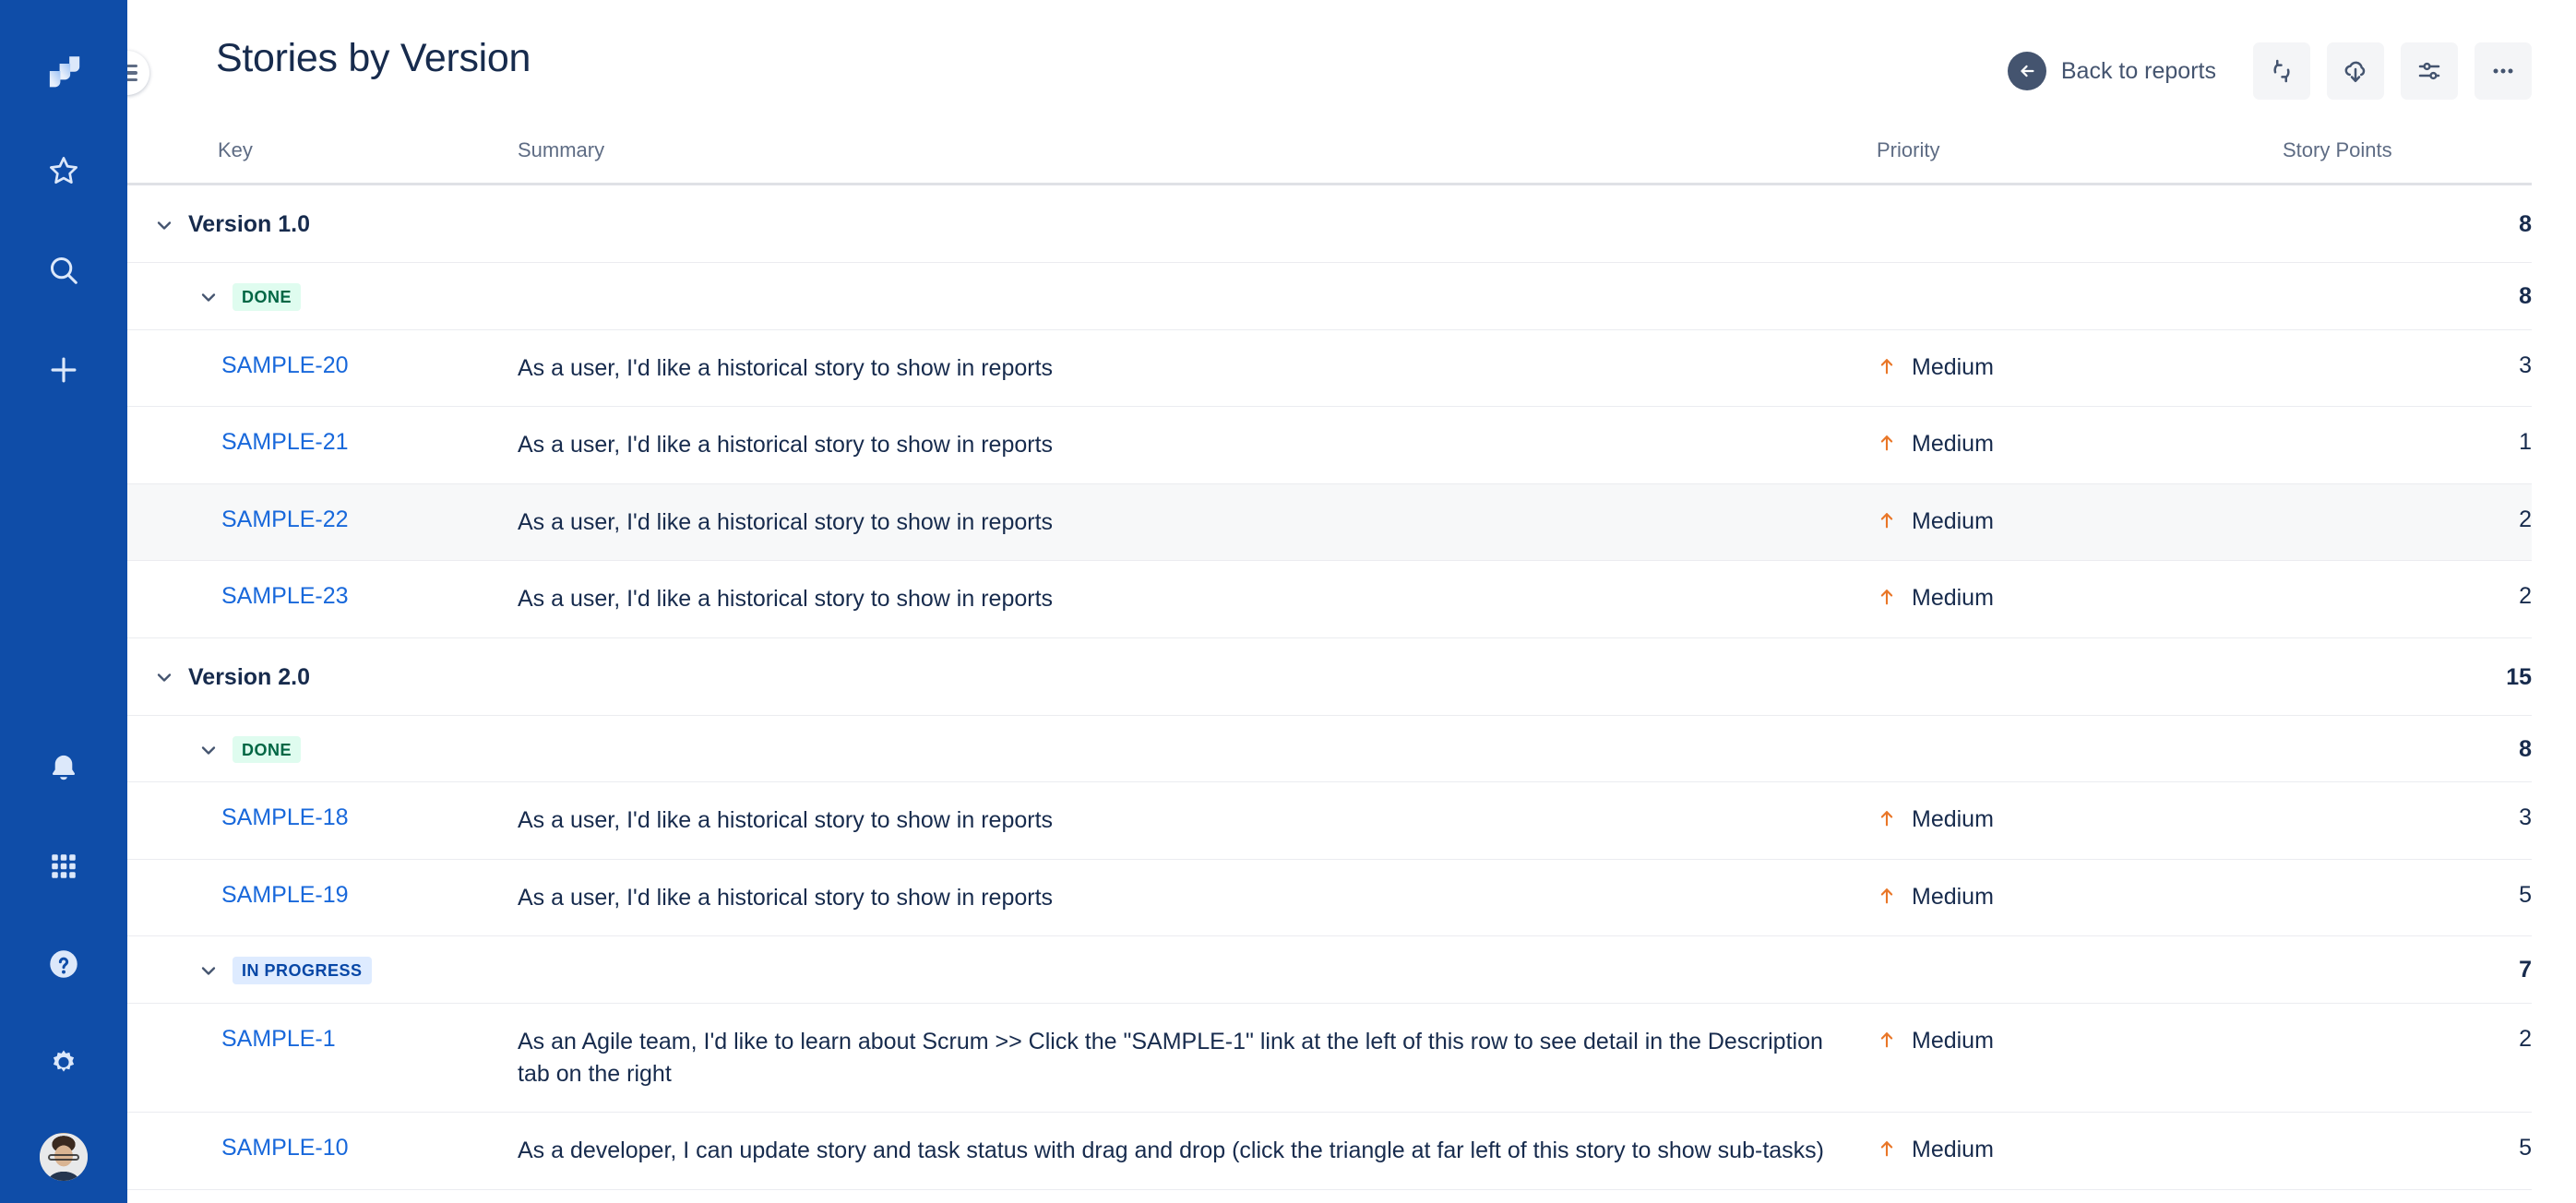  I want to click on issue-key-cell: SAMPLE-18, so click(368, 820).